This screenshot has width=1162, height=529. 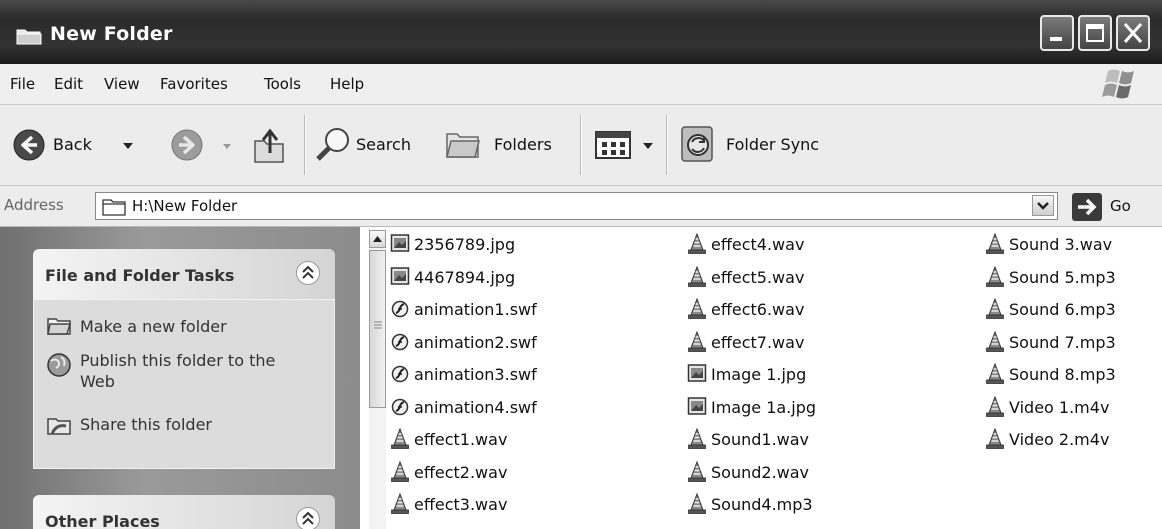 I want to click on file-name: Image 1.jpg, so click(x=759, y=374).